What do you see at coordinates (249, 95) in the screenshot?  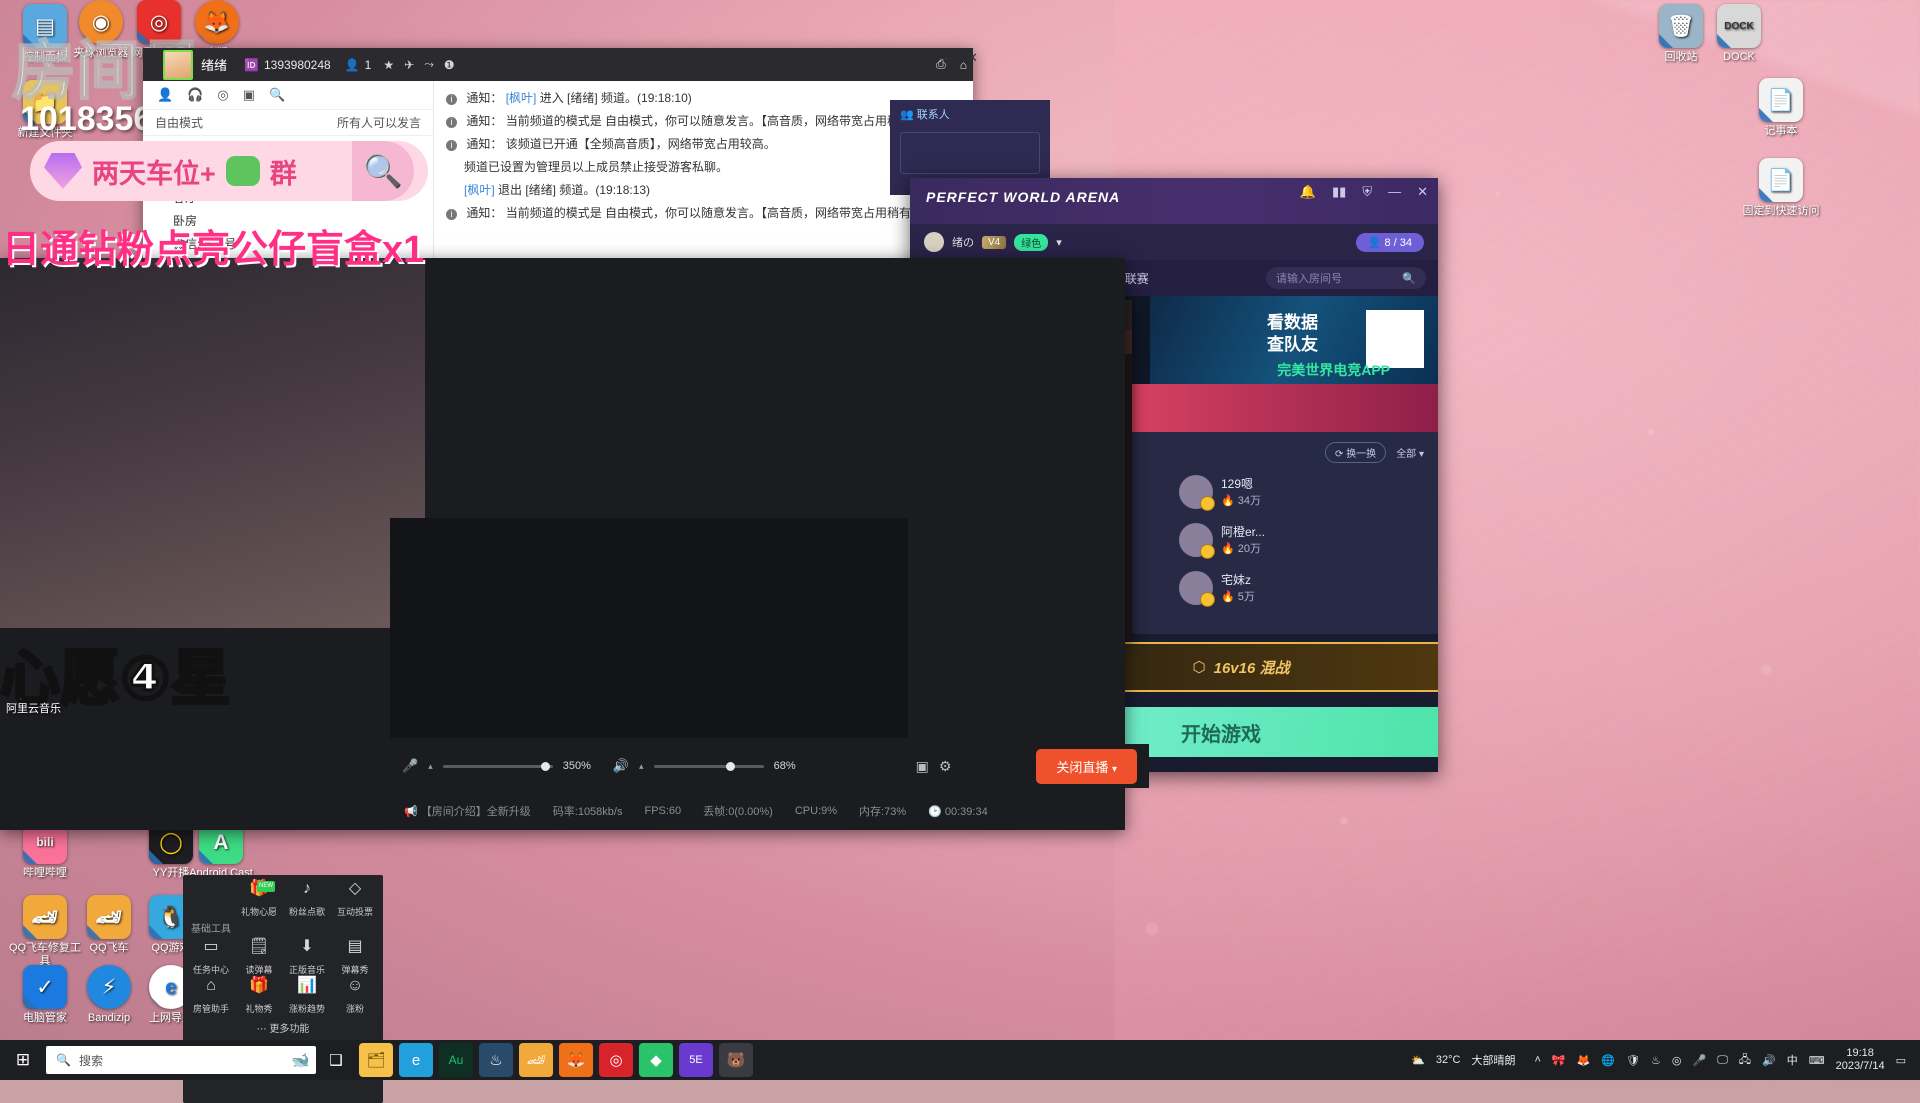 I see `board-icon: ▣` at bounding box center [249, 95].